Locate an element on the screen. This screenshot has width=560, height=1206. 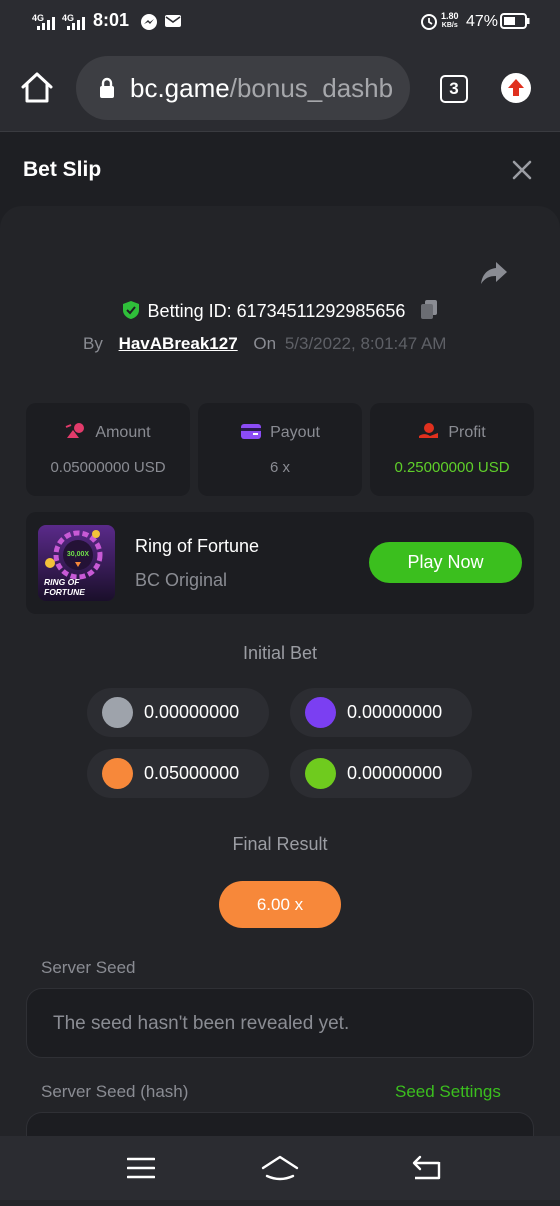
profit-label-text: Profit is located at coordinates (467, 432).